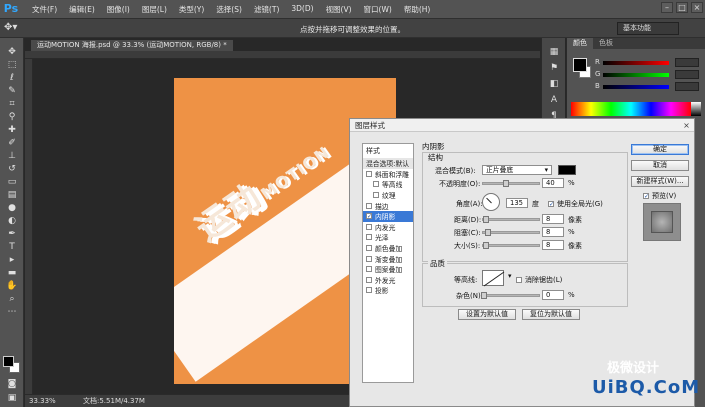  I want to click on blend-mode-select: 正片叠底 ▾, so click(517, 170).